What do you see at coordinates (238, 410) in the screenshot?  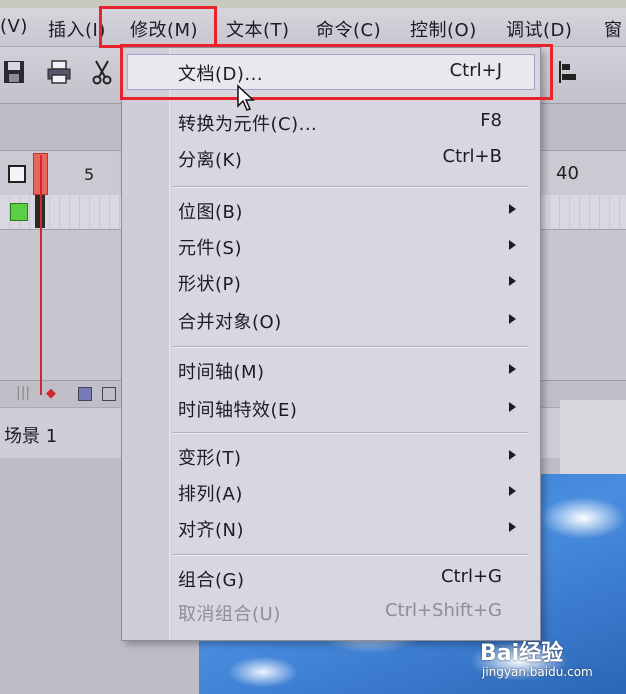 I see `menu-item-label: 时间轴特效(E)` at bounding box center [238, 410].